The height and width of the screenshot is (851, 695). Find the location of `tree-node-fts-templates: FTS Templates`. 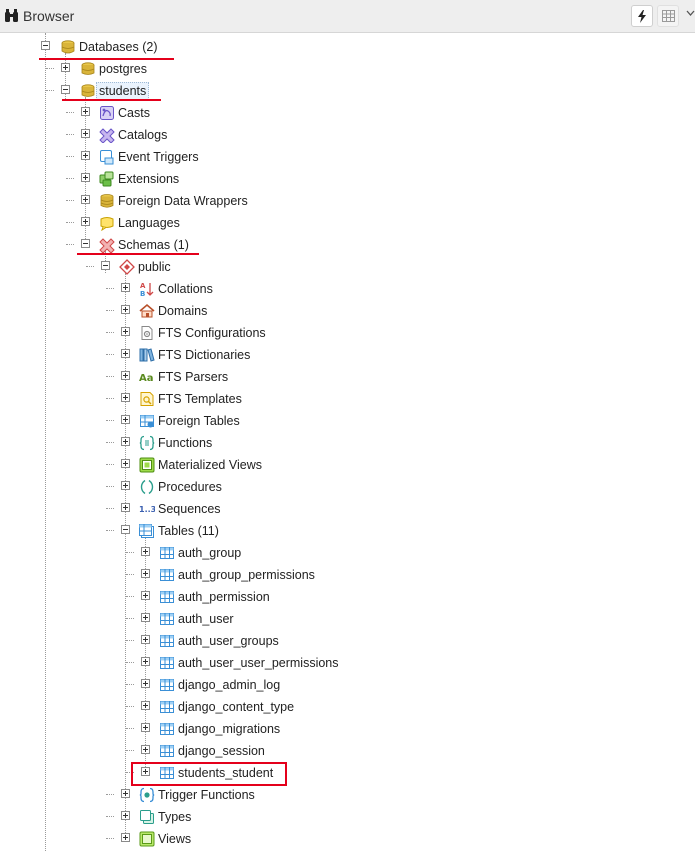

tree-node-fts-templates: FTS Templates is located at coordinates (210, 399).